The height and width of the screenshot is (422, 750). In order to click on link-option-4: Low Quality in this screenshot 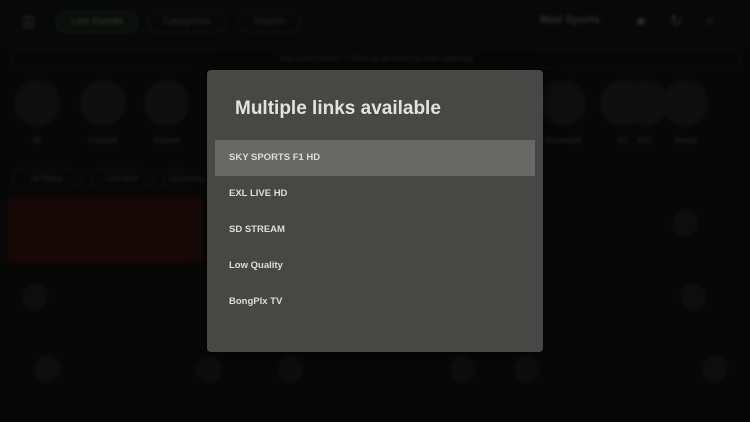, I will do `click(375, 266)`.